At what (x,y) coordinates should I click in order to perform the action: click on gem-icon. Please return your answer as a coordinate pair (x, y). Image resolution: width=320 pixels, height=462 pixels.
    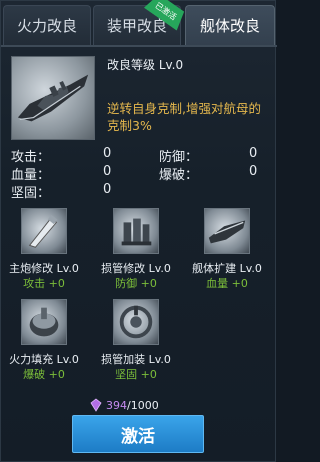
    Looking at the image, I should click on (96, 405).